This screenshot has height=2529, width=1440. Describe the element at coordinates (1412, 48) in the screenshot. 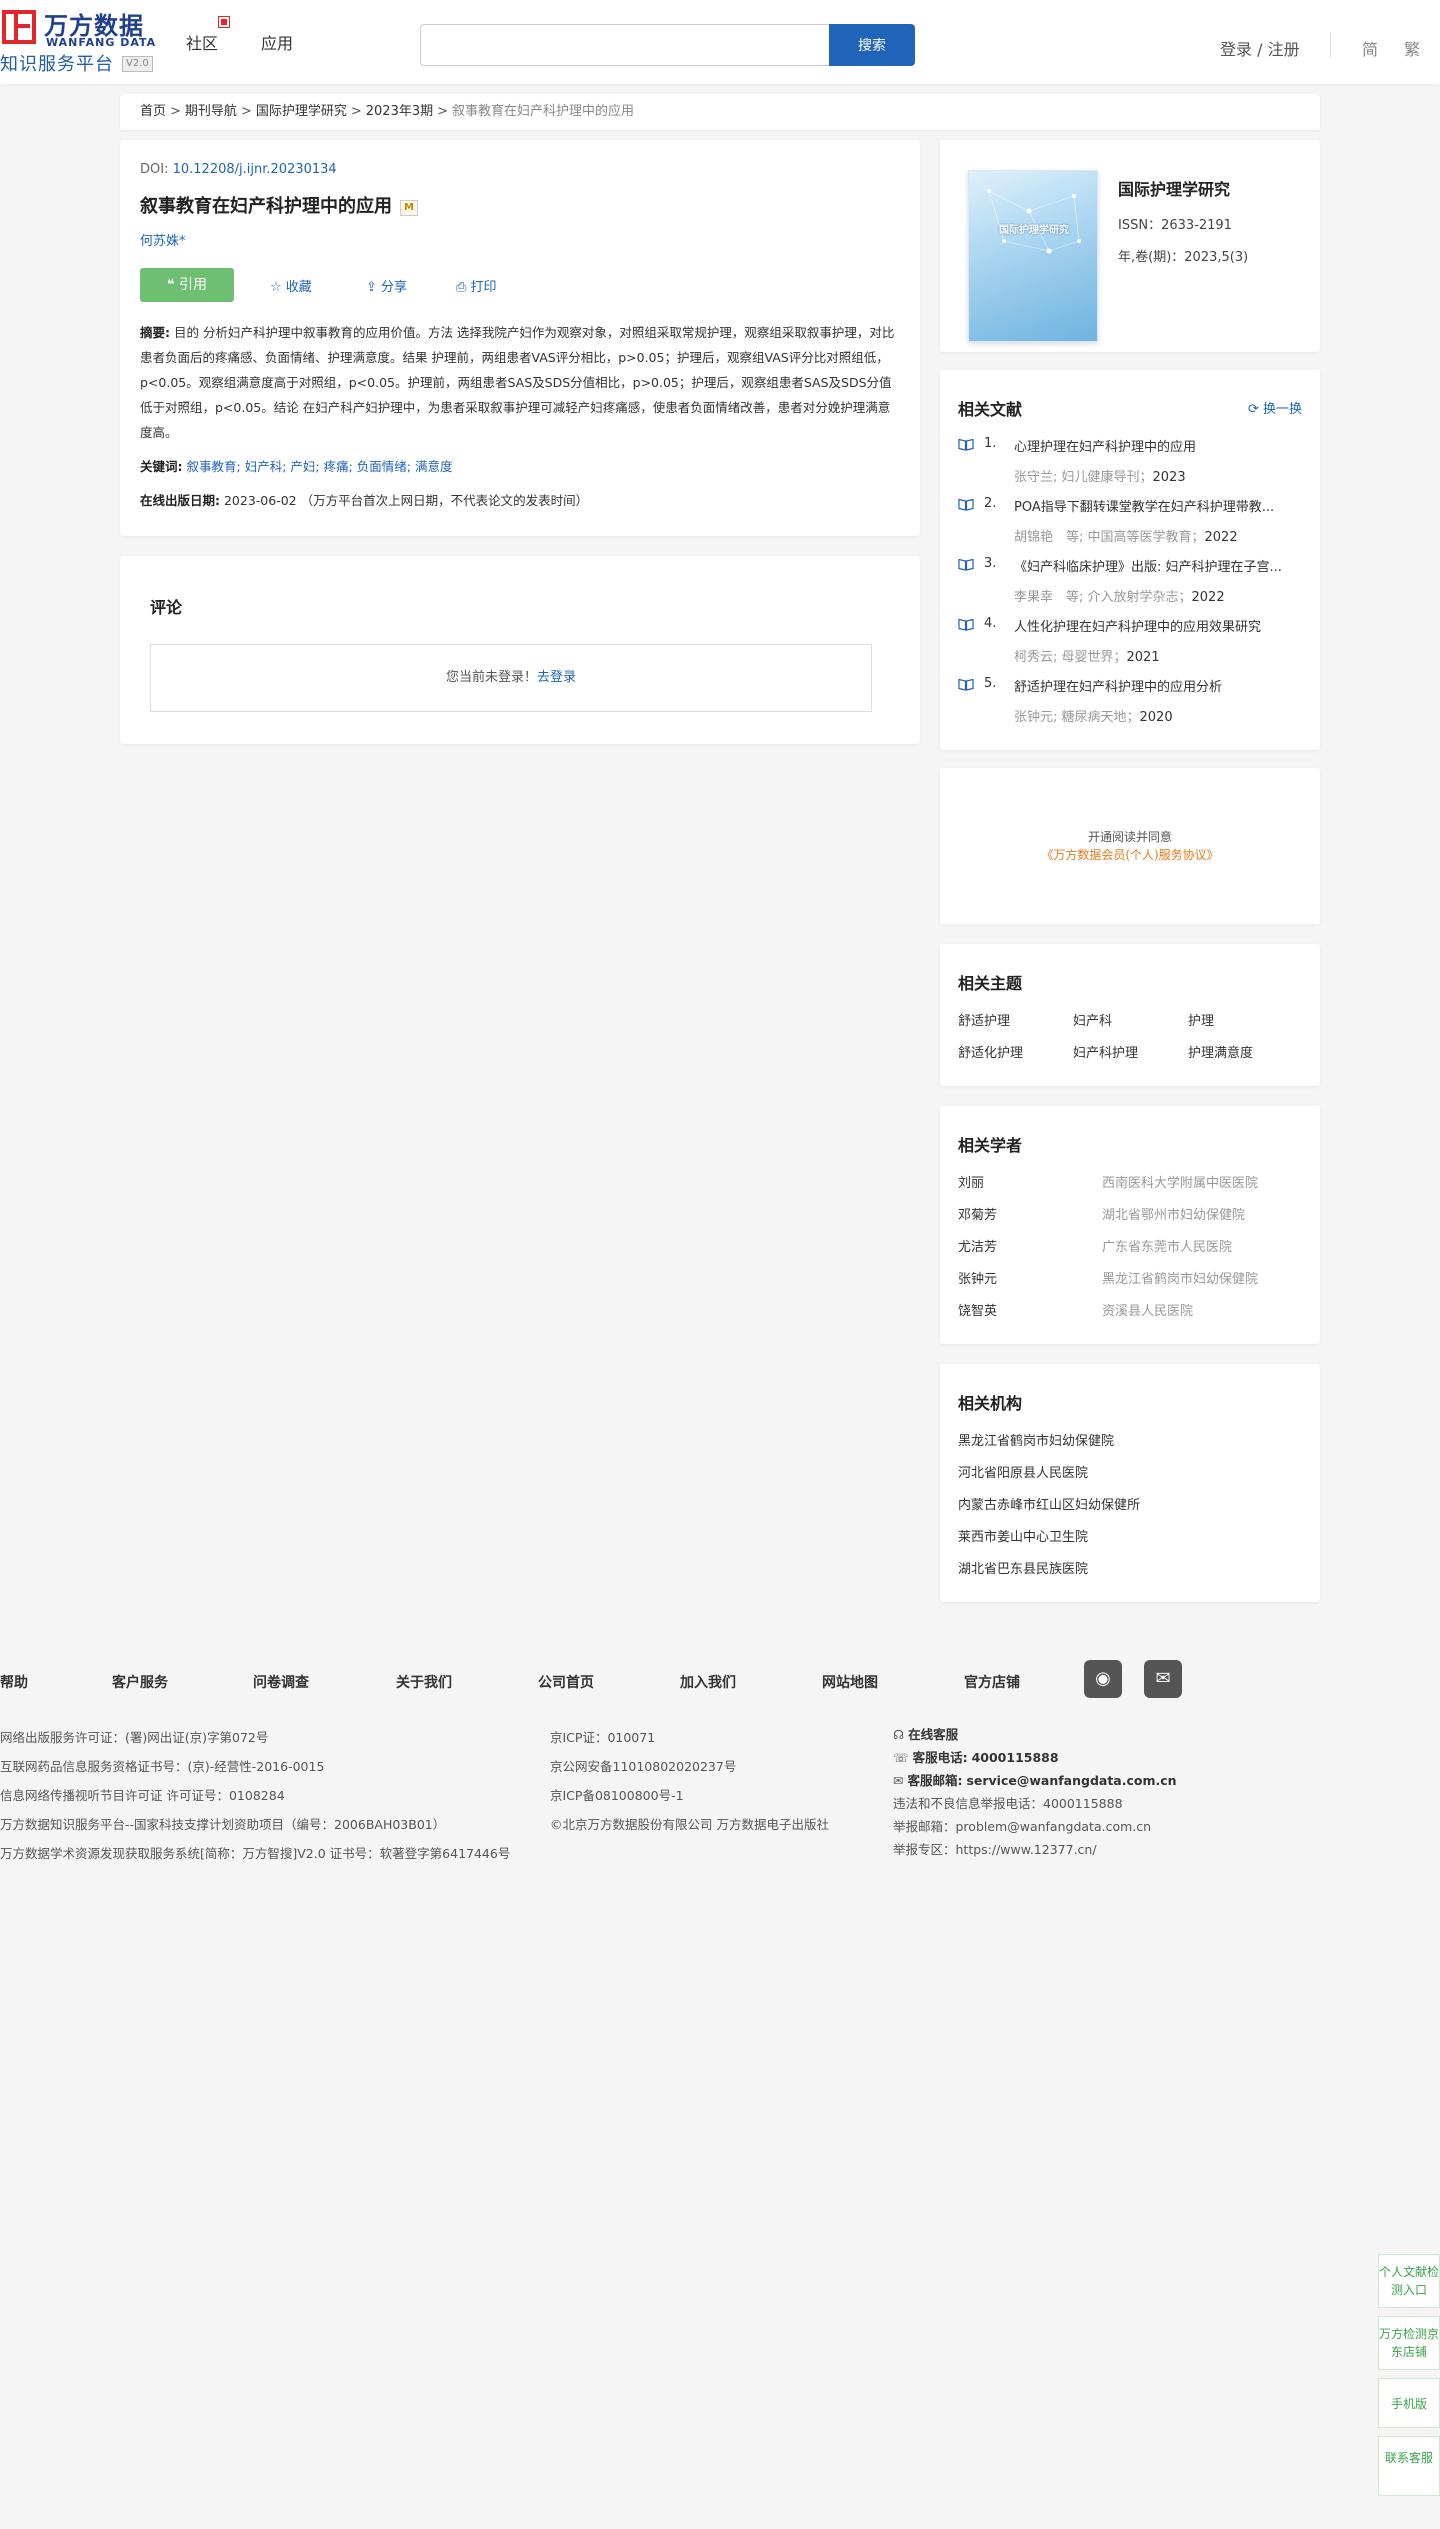

I see `lang-traditional: 繁` at that location.